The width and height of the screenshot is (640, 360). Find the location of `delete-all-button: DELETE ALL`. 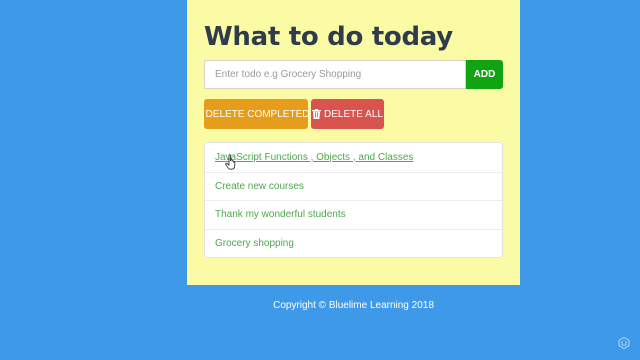

delete-all-button: DELETE ALL is located at coordinates (347, 114).